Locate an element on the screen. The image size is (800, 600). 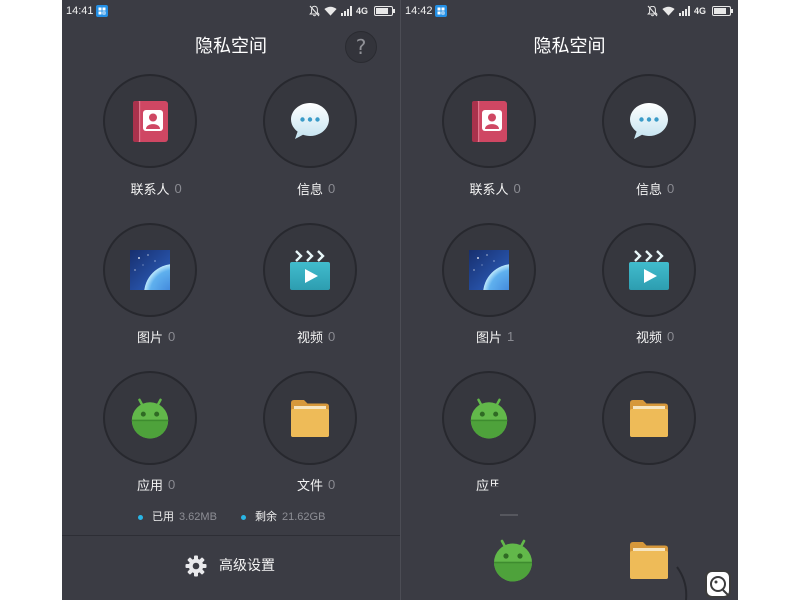
files-label: 文件 is located at coordinates (309, 486).